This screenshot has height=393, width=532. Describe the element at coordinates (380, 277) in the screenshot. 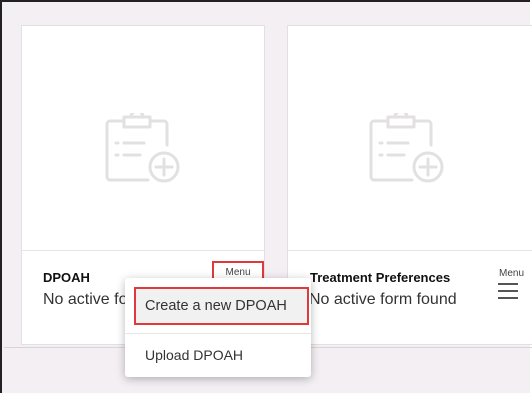

I see `card-title: Treatment Preferences` at that location.